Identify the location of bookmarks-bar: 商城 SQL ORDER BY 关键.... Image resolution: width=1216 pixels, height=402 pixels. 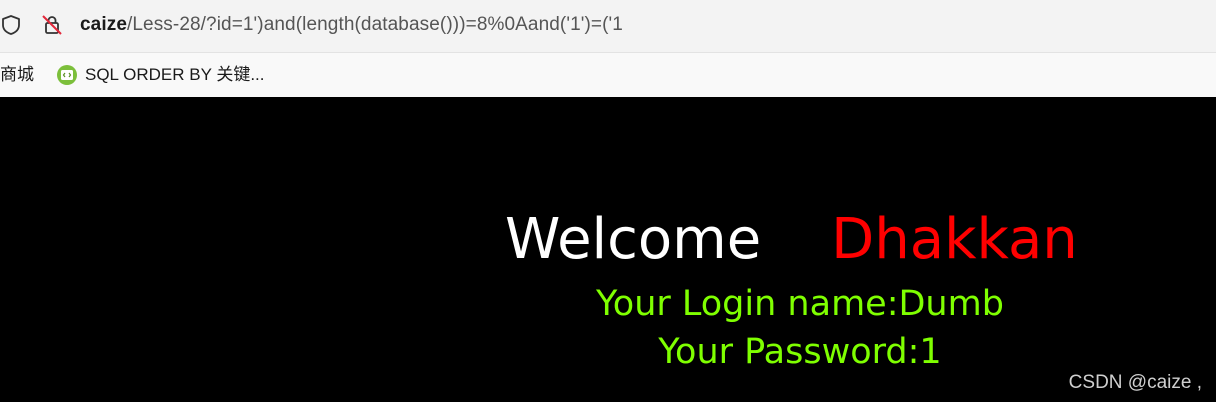
(608, 75).